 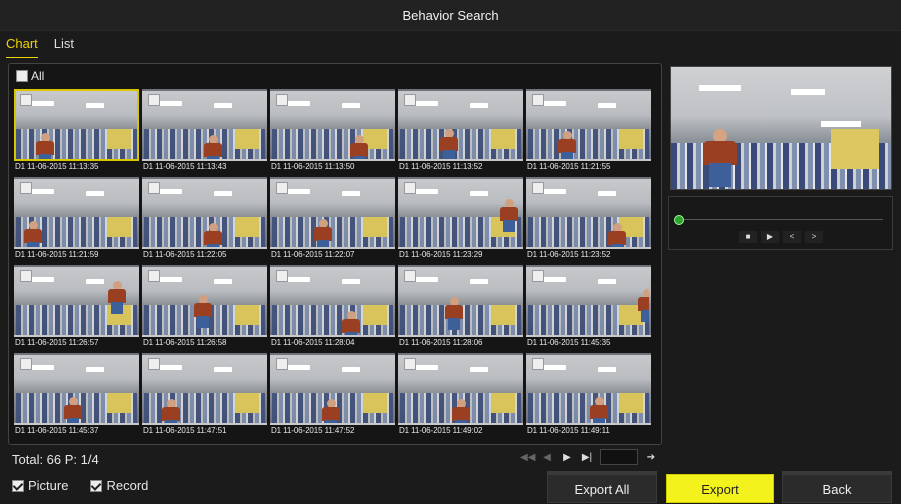 I want to click on select-all-checkbox, so click(x=22, y=76).